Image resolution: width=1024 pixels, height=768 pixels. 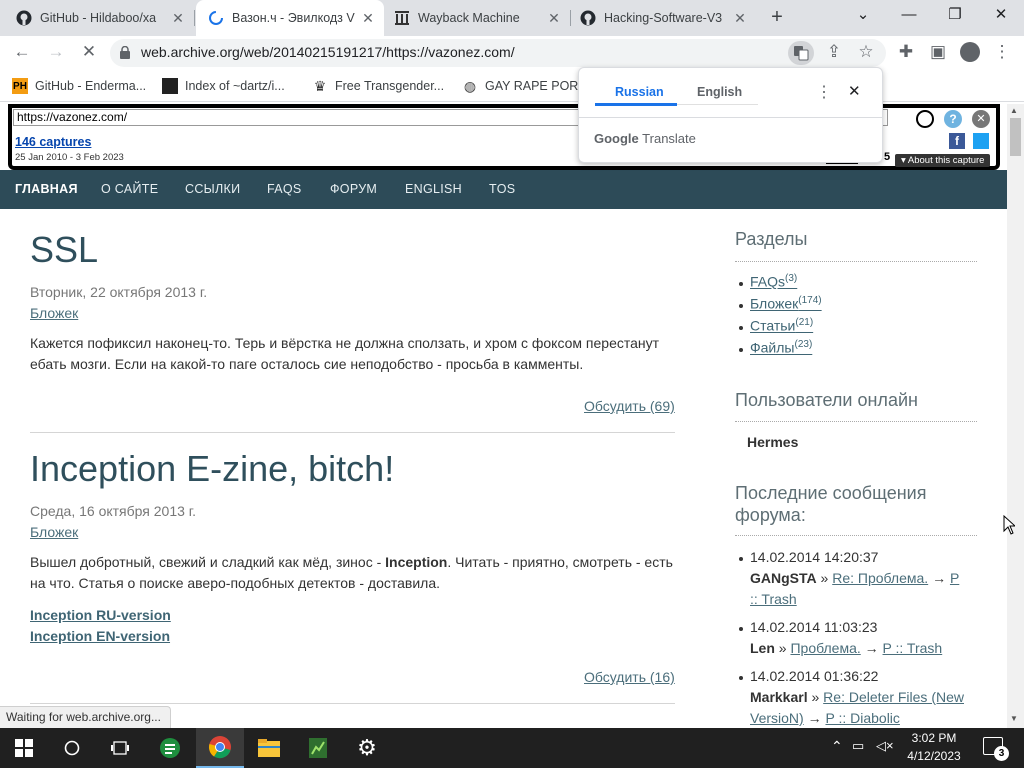 I want to click on loading-spinner-icon, so click(x=216, y=18).